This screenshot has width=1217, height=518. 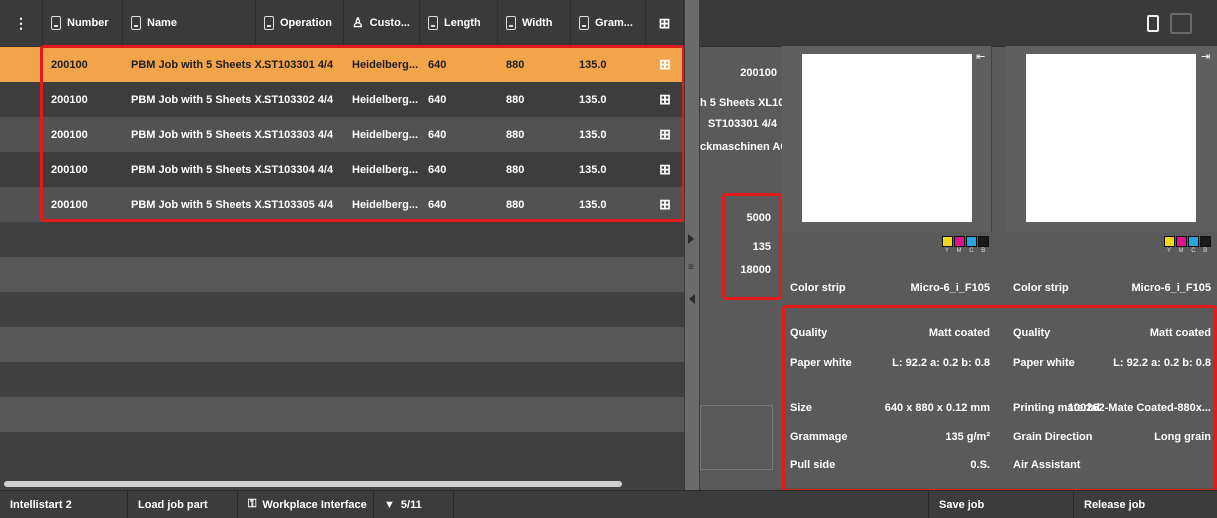 I want to click on grain-direction-value: Long grain, so click(x=1182, y=437).